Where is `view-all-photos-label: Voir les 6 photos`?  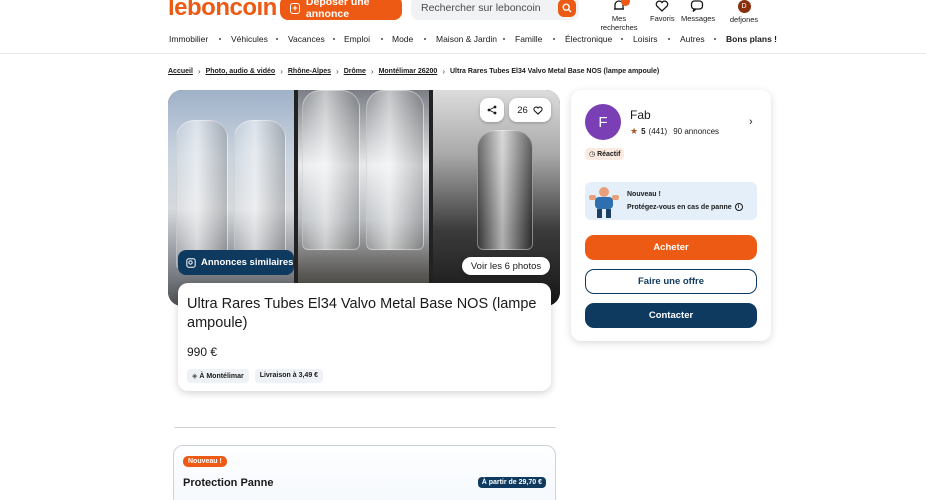
view-all-photos-label: Voir les 6 photos is located at coordinates (506, 266).